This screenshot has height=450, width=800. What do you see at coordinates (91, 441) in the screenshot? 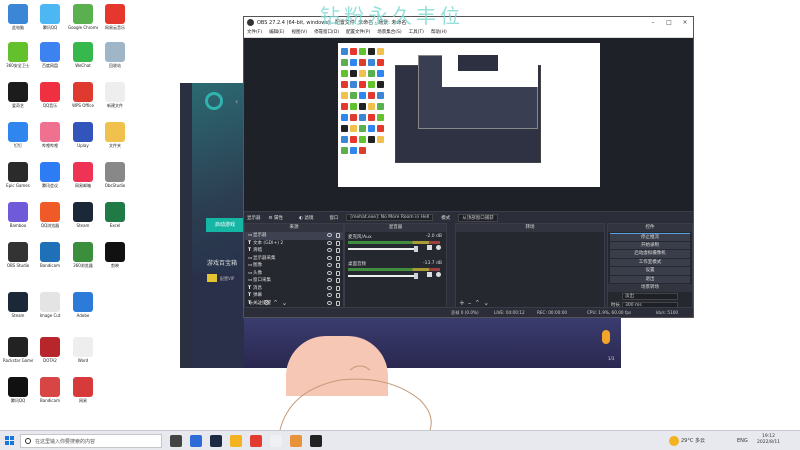
I see `taskbar-search: 在这里输入你要搜索的内容` at bounding box center [91, 441].